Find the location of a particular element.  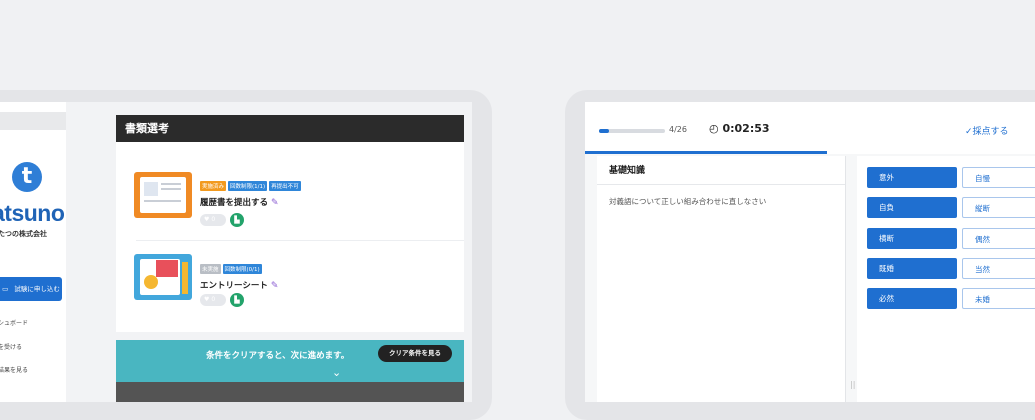

limit-badge: 回数制限(0/1) is located at coordinates (242, 269).